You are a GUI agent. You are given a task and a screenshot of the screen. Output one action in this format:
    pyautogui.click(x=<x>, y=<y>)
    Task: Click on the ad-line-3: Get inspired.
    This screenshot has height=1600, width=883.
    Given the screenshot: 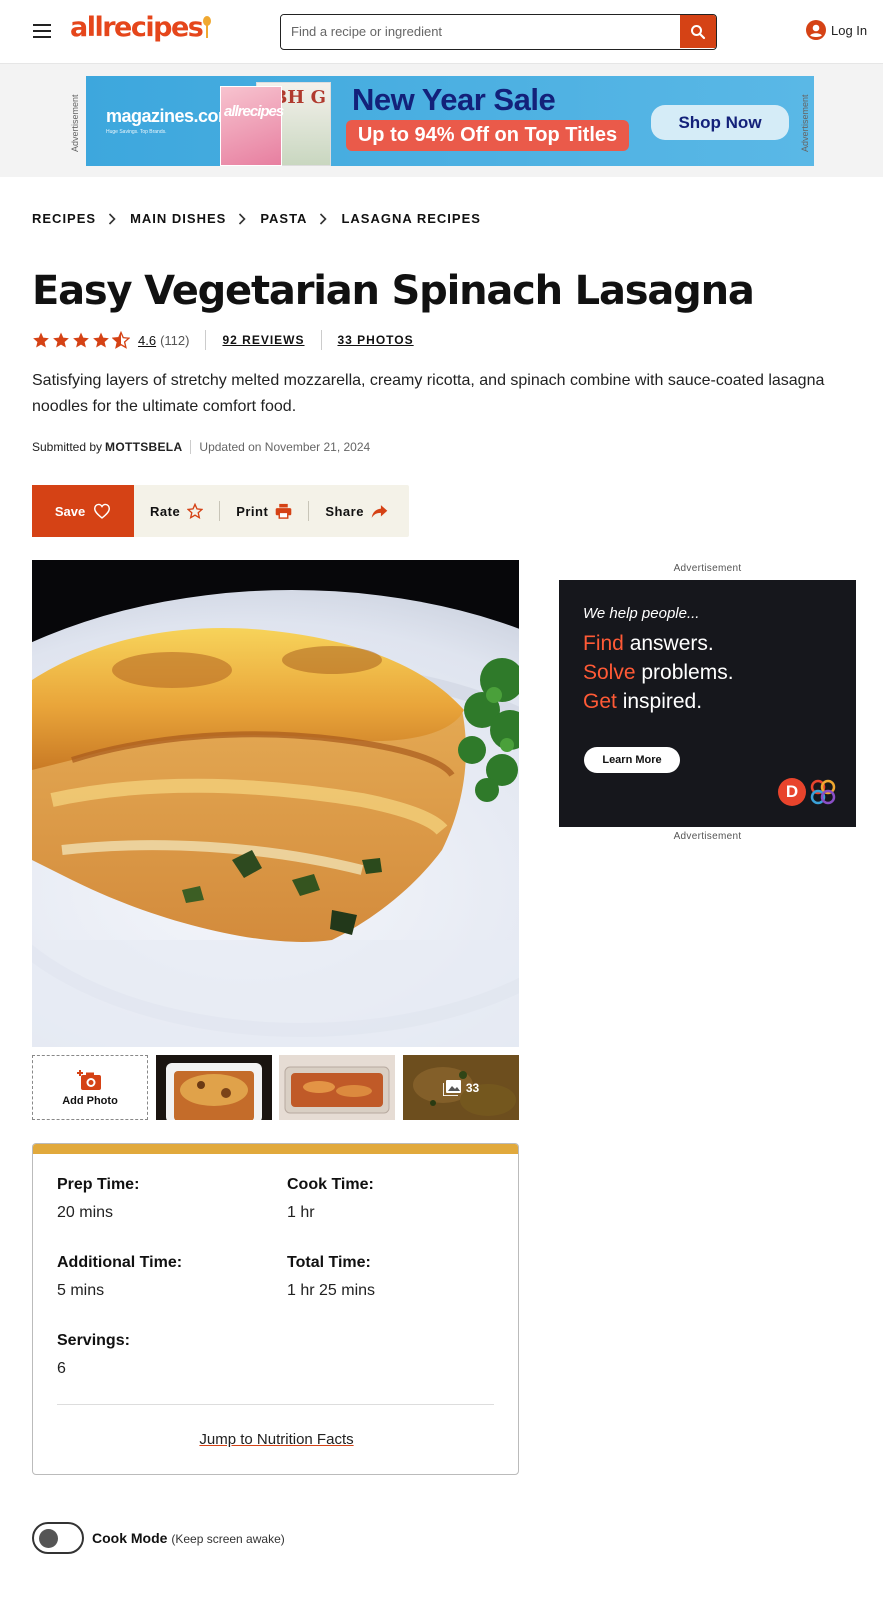 What is the action you would take?
    pyautogui.click(x=642, y=702)
    